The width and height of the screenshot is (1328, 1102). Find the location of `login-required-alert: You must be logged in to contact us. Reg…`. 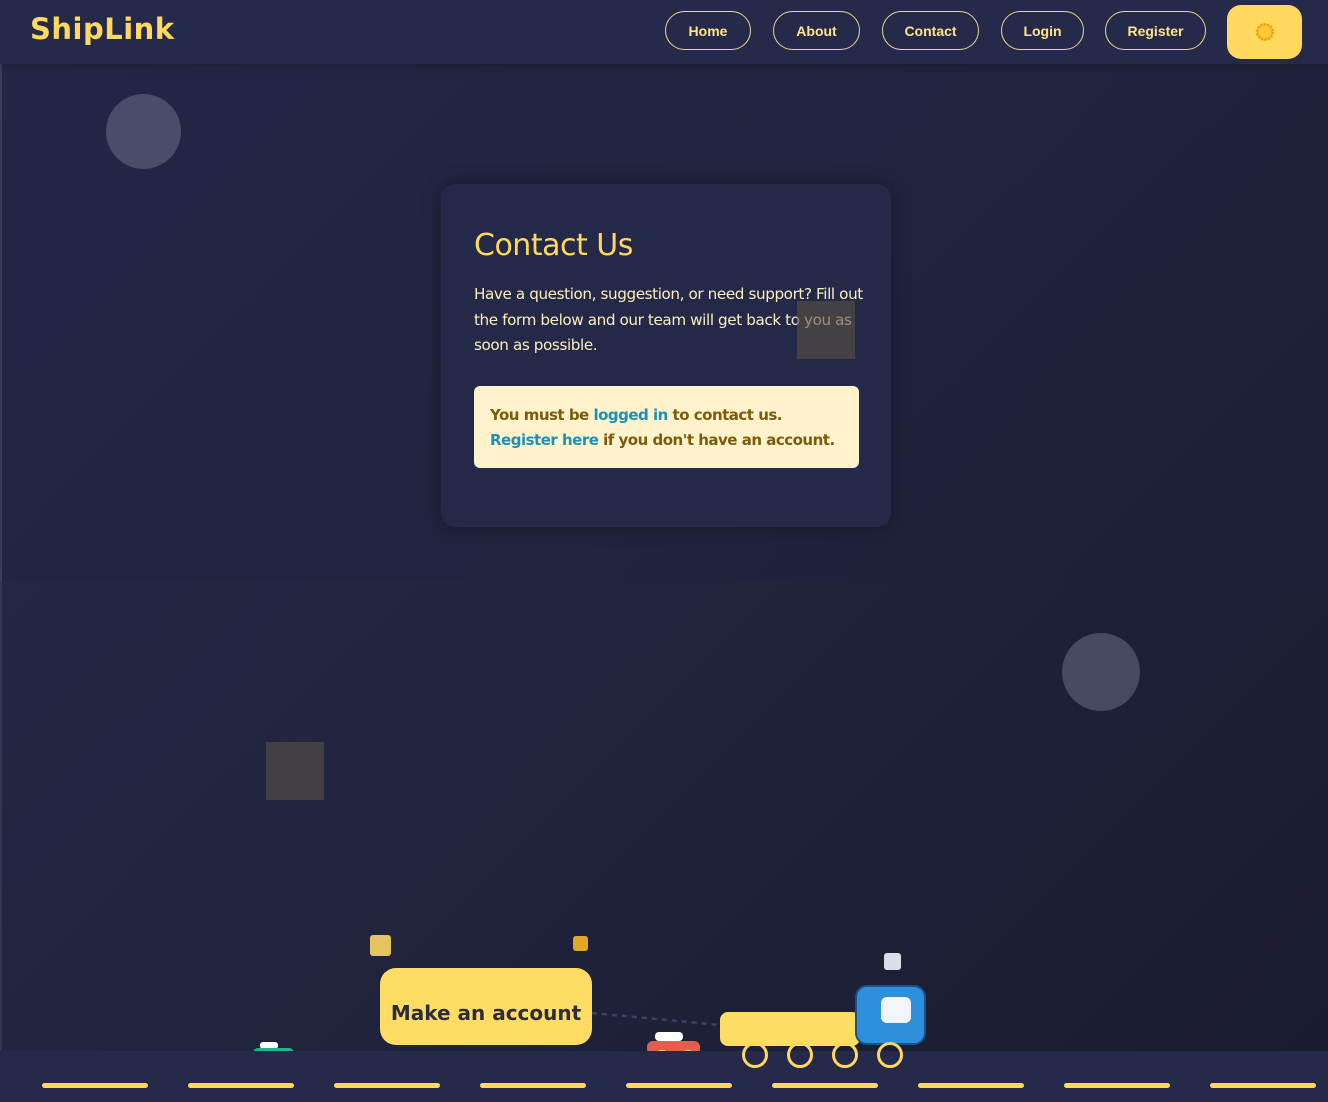

login-required-alert: You must be logged in to contact us. Reg… is located at coordinates (666, 427).